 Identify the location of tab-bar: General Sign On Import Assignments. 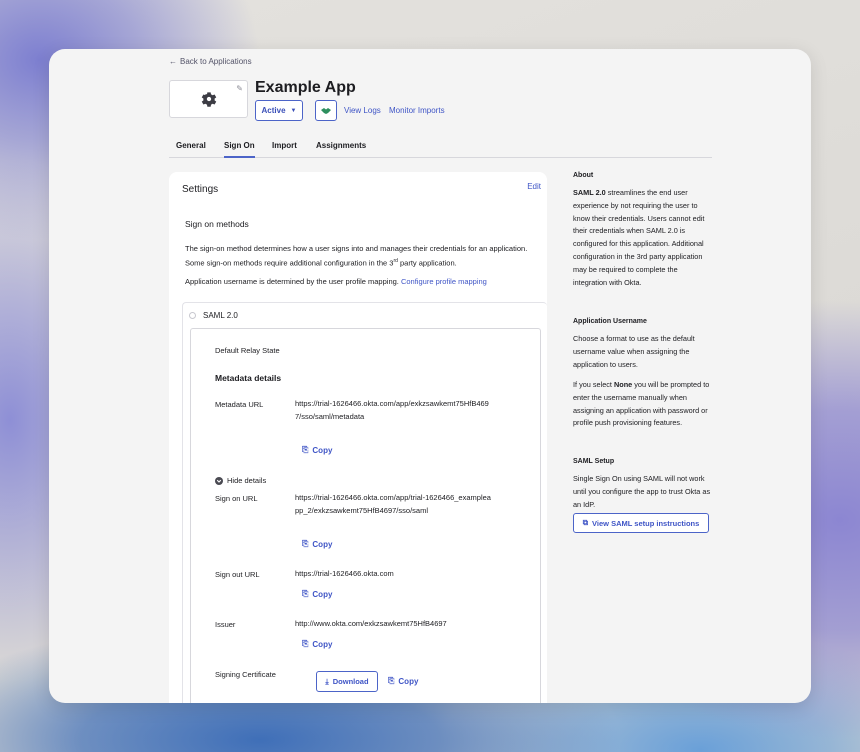
(440, 148).